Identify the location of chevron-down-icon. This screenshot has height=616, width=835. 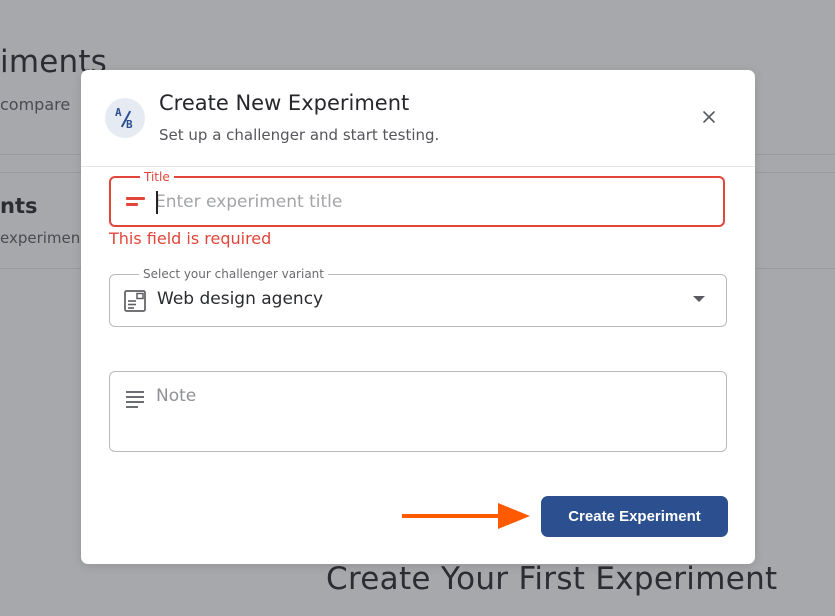
(699, 299).